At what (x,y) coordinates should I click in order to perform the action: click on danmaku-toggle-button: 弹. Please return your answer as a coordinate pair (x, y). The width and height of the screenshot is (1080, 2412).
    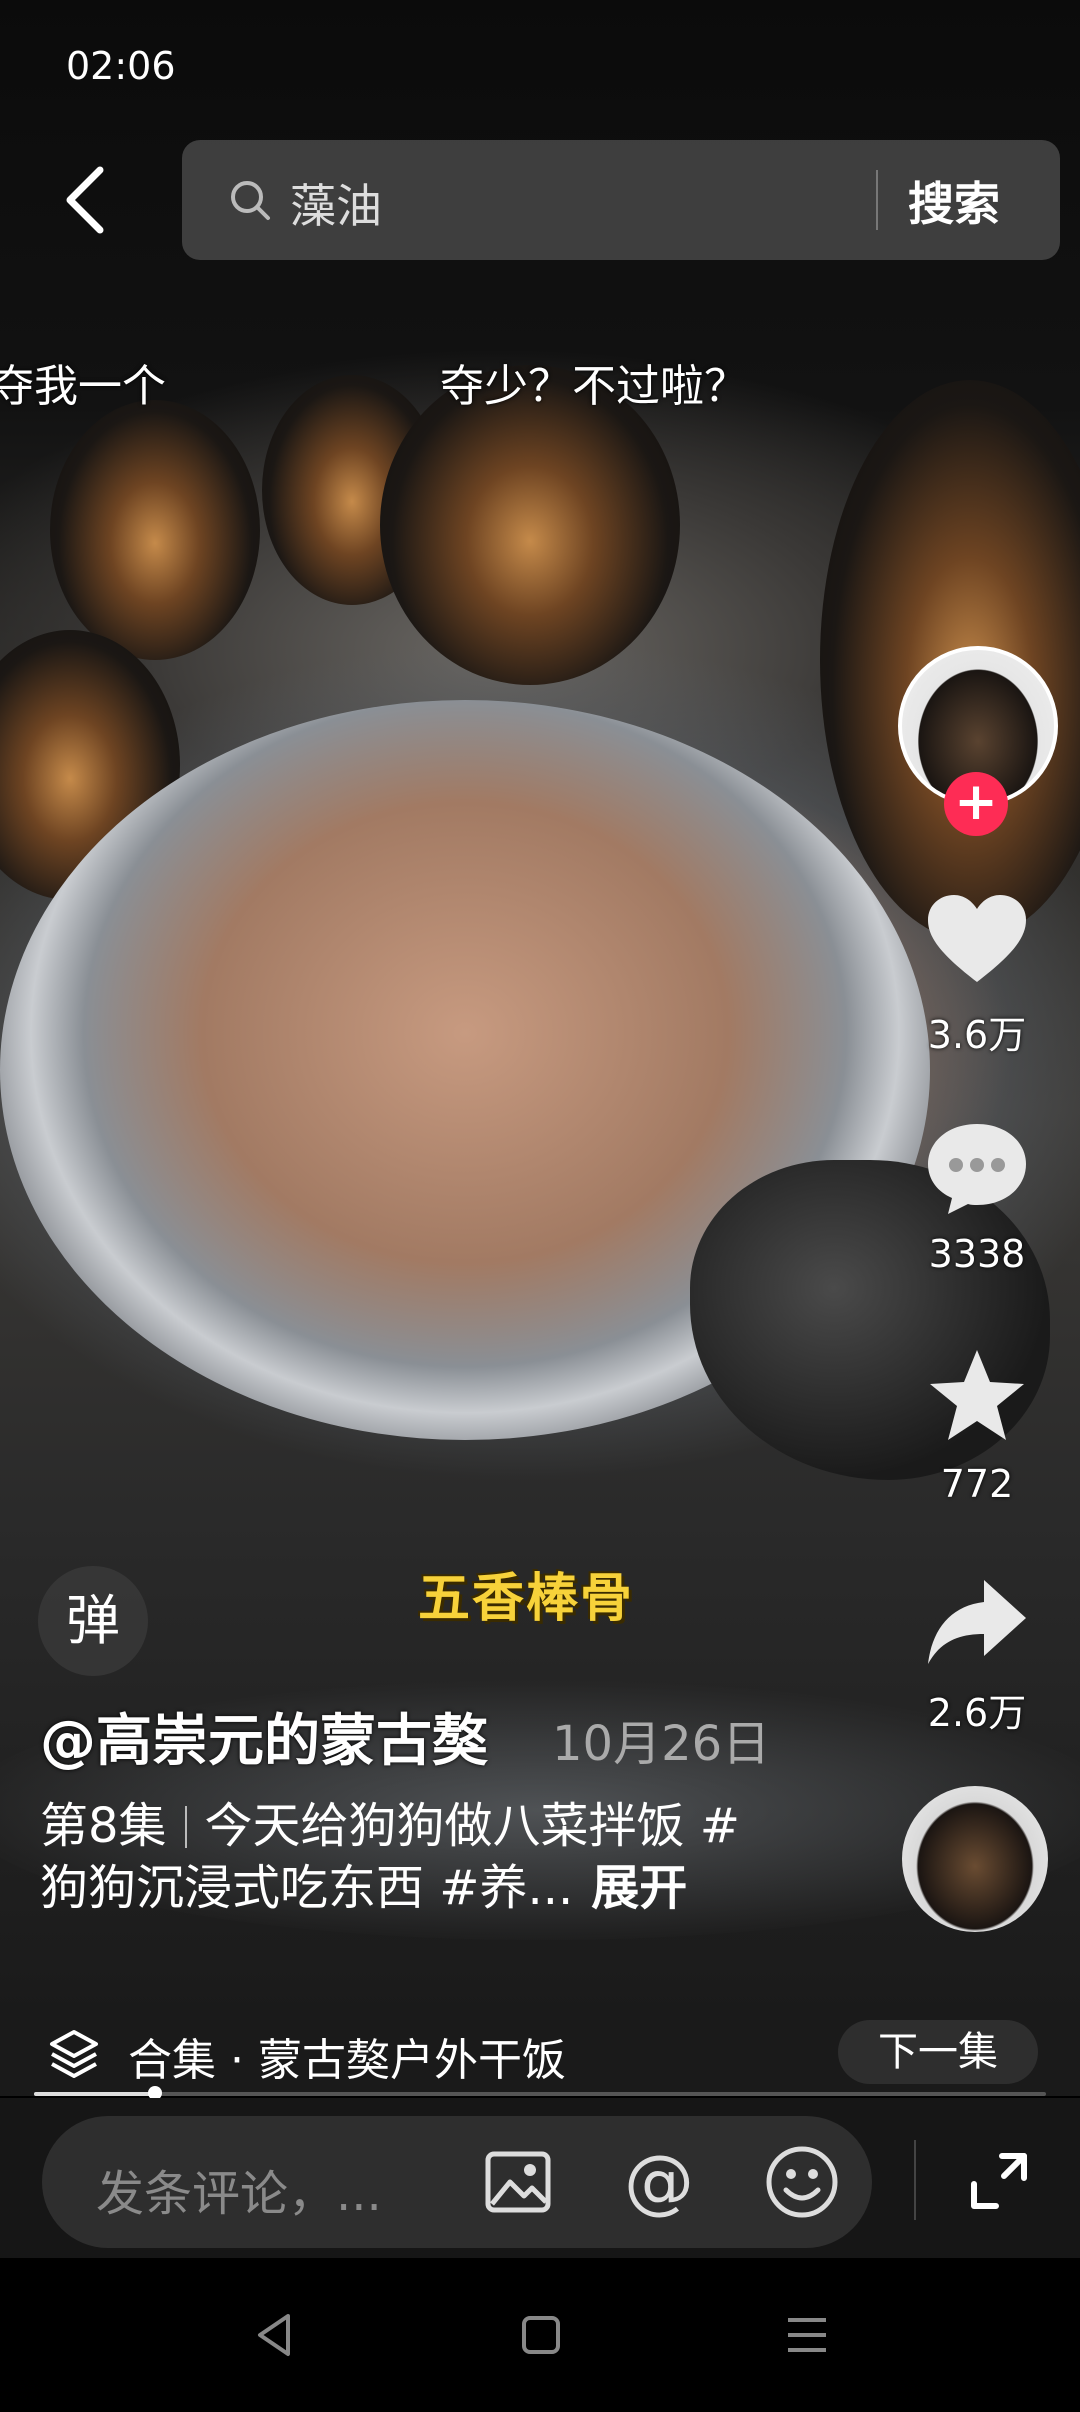
    Looking at the image, I should click on (93, 1621).